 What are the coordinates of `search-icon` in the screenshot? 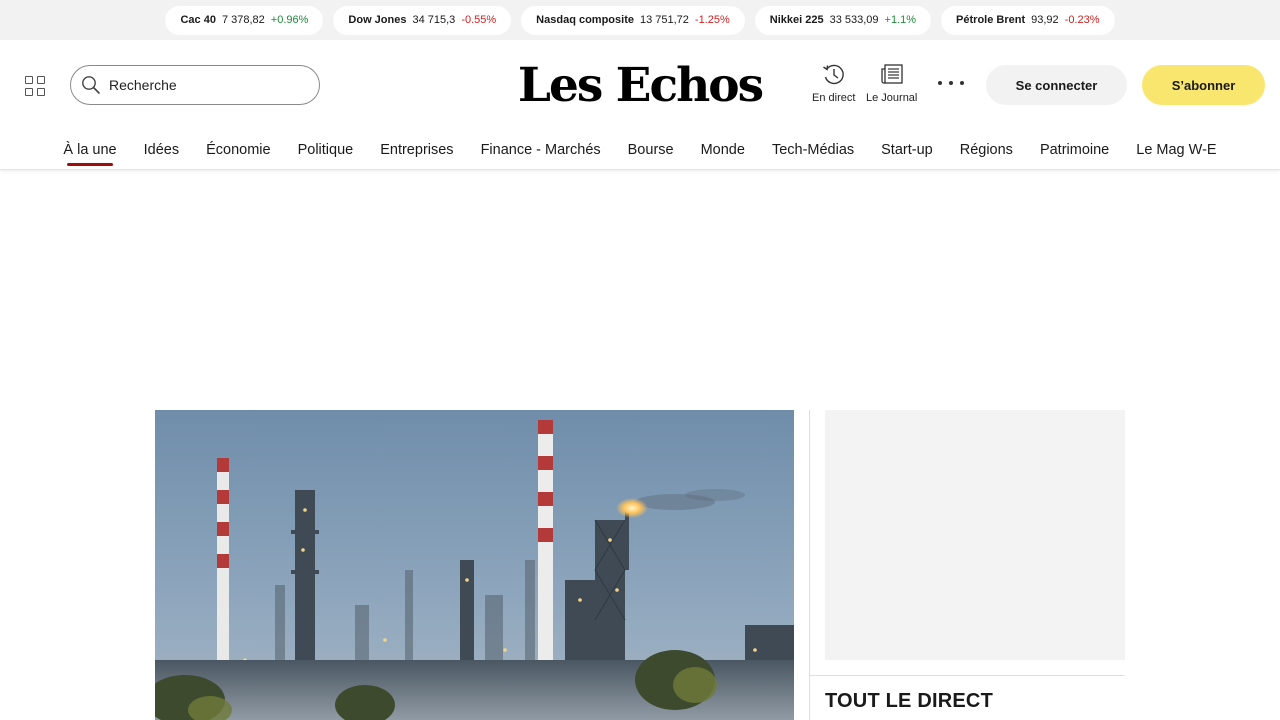 It's located at (91, 85).